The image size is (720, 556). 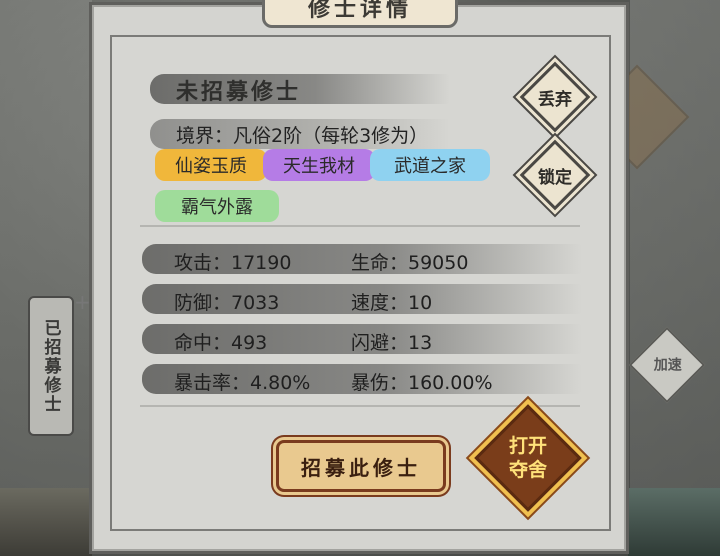 What do you see at coordinates (217, 206) in the screenshot?
I see `trait-tag: 霸气外露` at bounding box center [217, 206].